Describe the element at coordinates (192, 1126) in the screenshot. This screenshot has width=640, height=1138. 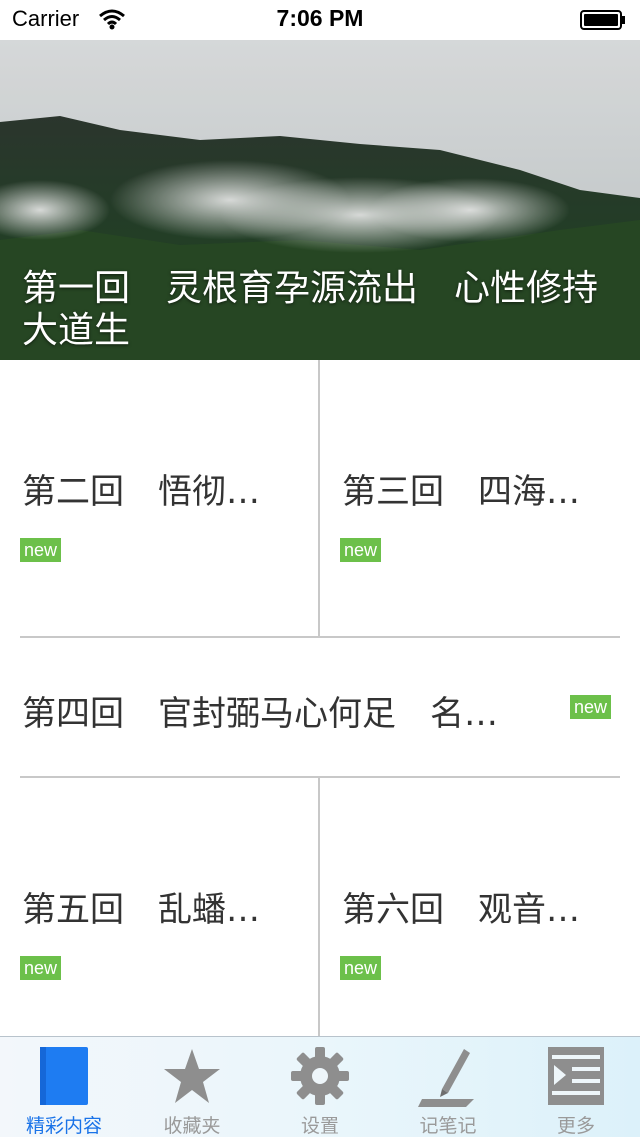
I see `tab-label: 收藏夹` at that location.